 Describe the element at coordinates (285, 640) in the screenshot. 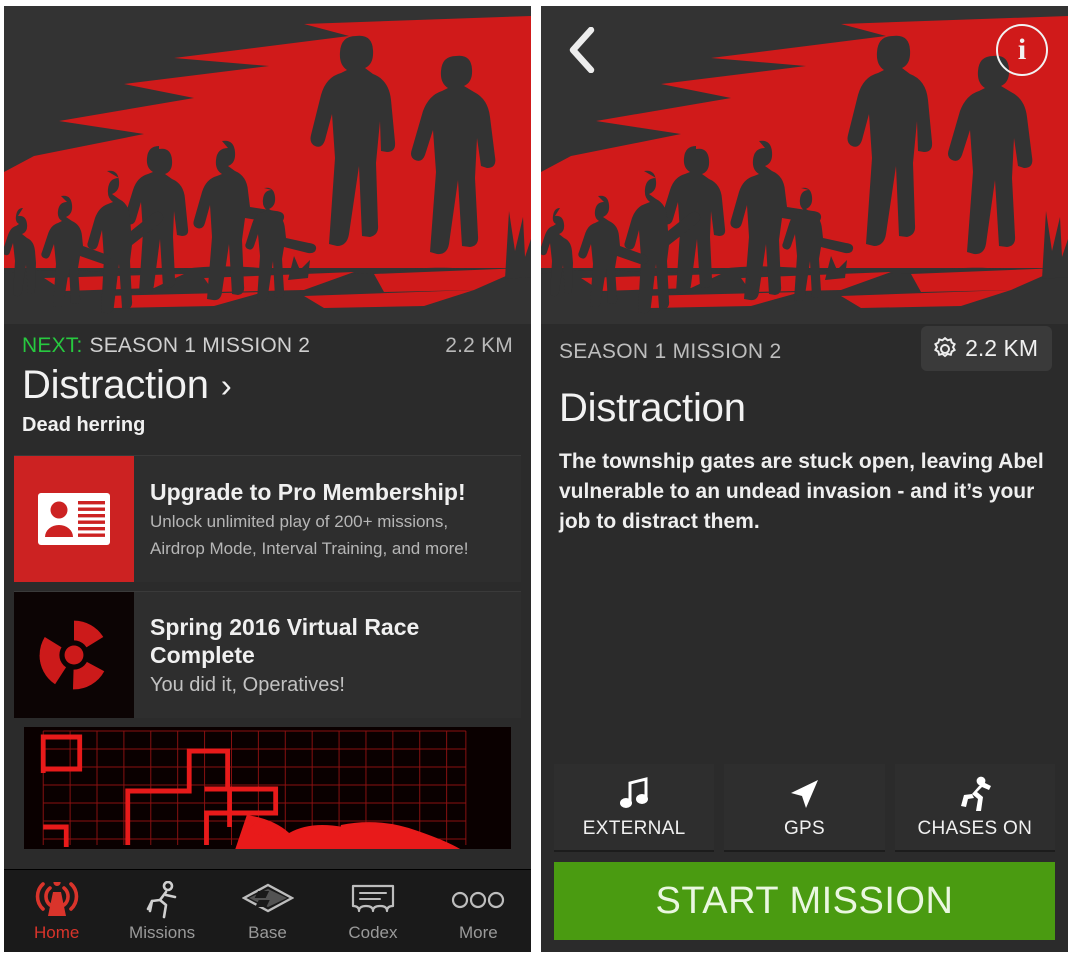

I see `promo-card-title: Spring 2016 Virtual Race Complete` at that location.